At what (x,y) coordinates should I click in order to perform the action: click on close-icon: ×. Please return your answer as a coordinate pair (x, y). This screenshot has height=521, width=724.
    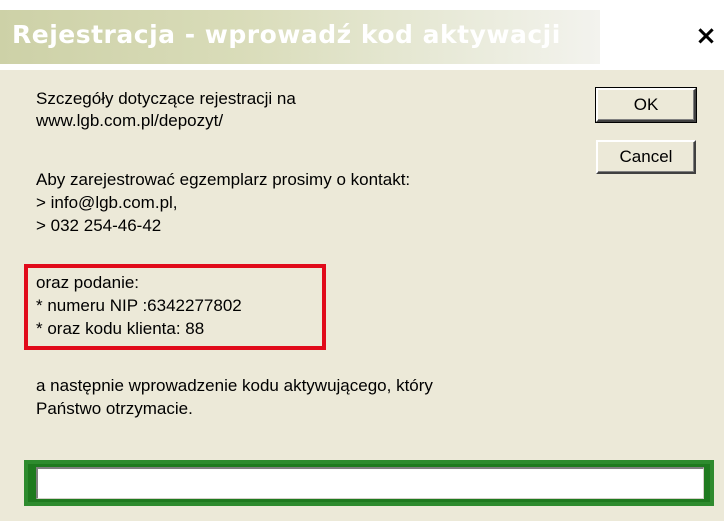
    Looking at the image, I should click on (706, 36).